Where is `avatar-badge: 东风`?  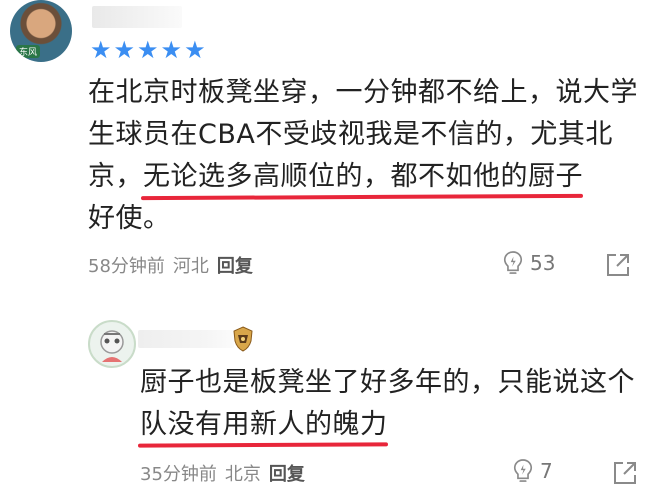
avatar-badge: 东风 is located at coordinates (28, 51).